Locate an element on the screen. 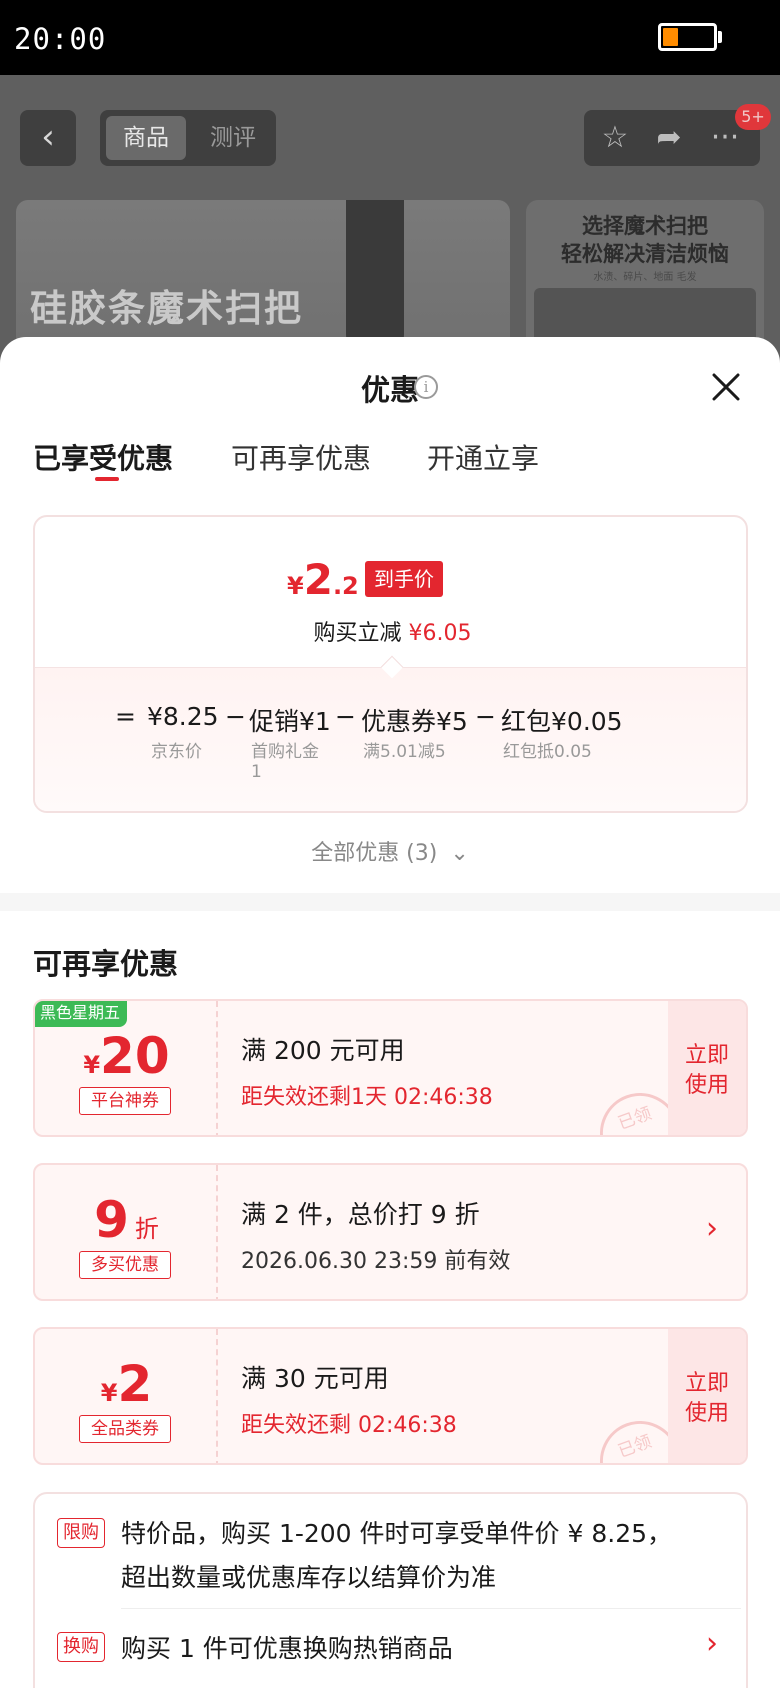 Image resolution: width=780 pixels, height=1688 pixels. sheet-title: 优惠 is located at coordinates (389, 390).